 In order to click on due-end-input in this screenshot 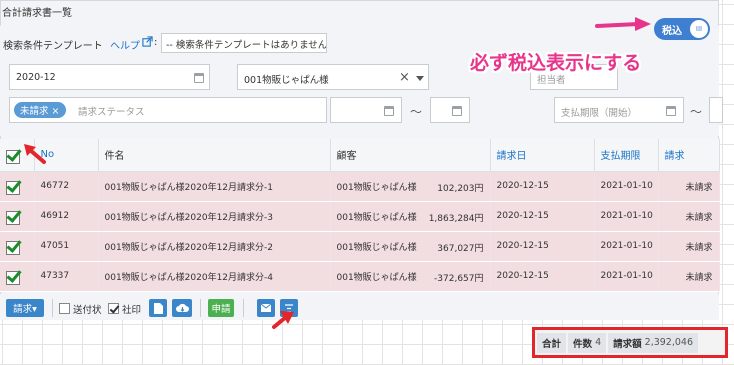, I will do `click(716, 110)`.